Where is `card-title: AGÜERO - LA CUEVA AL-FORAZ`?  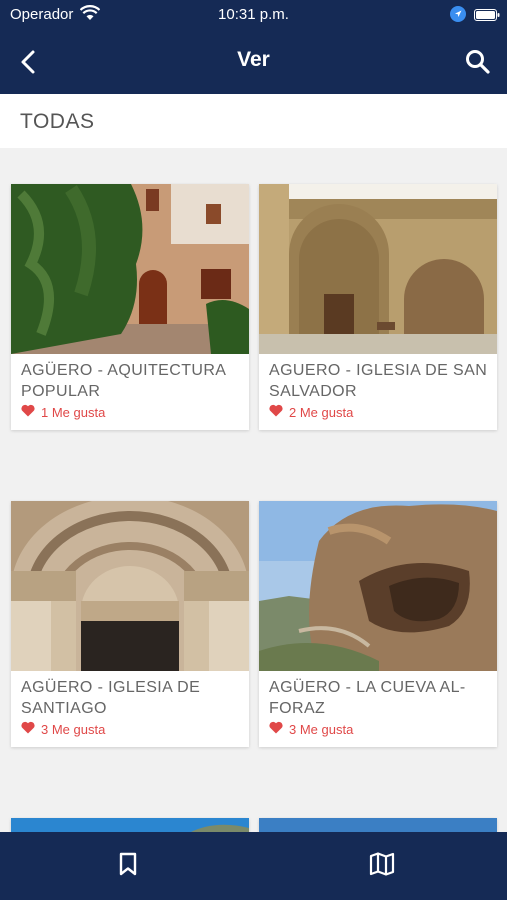
card-title: AGÜERO - LA CUEVA AL-FORAZ is located at coordinates (367, 698).